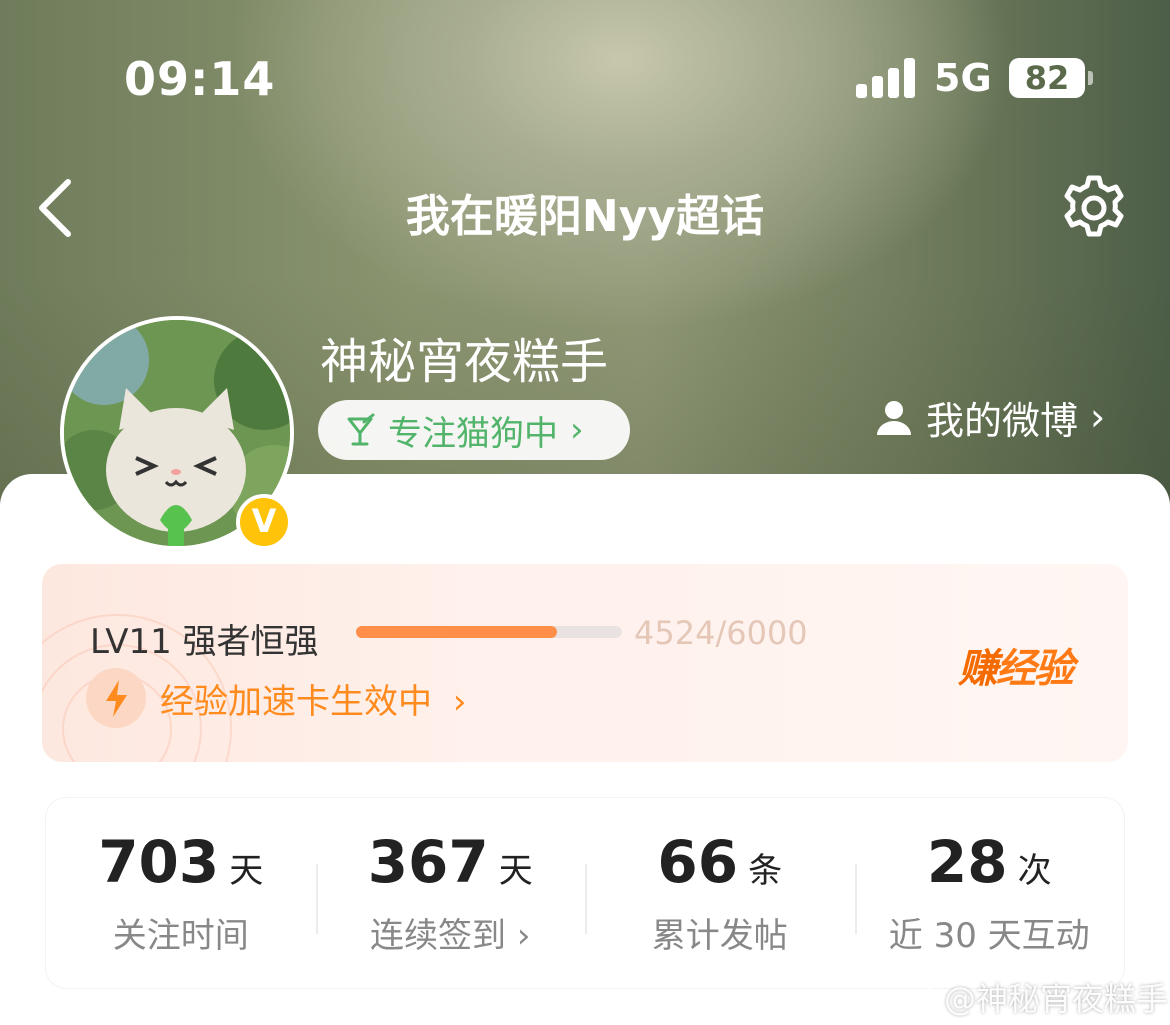 This screenshot has width=1170, height=1025. I want to click on stat-follow-days: 703 天 关注时间, so click(181, 893).